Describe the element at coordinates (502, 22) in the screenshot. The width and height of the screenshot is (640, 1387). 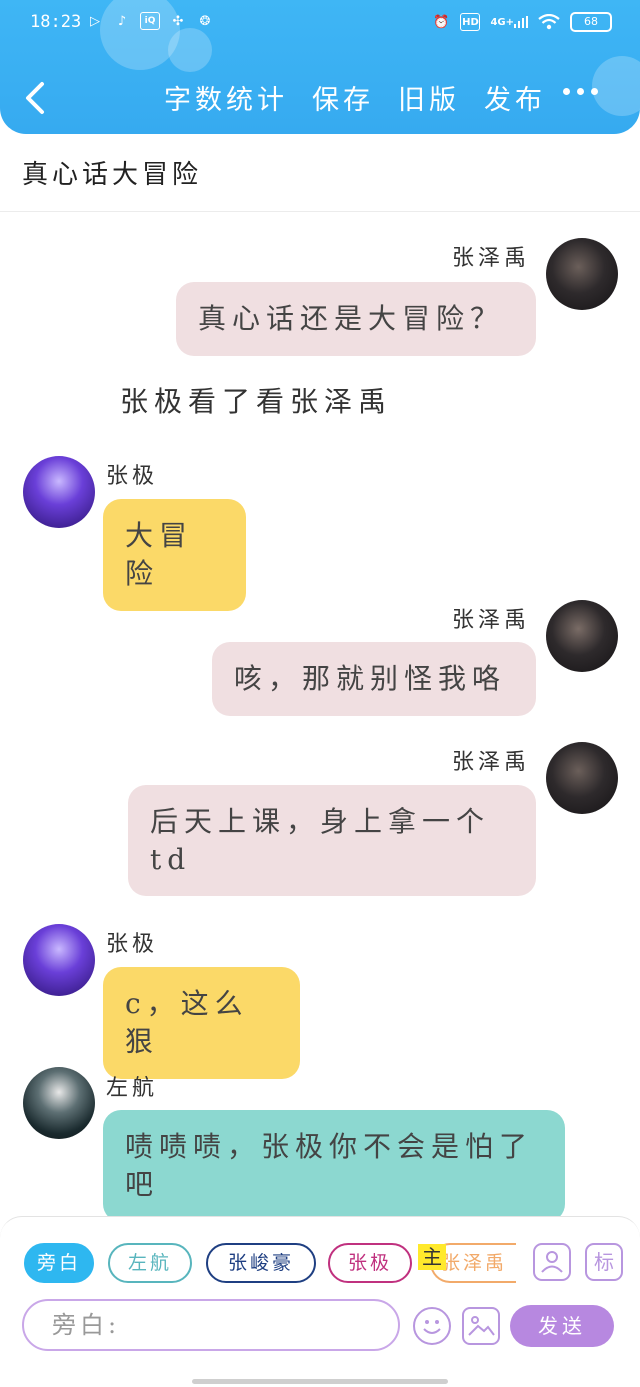
I see `network-type: 4G+` at that location.